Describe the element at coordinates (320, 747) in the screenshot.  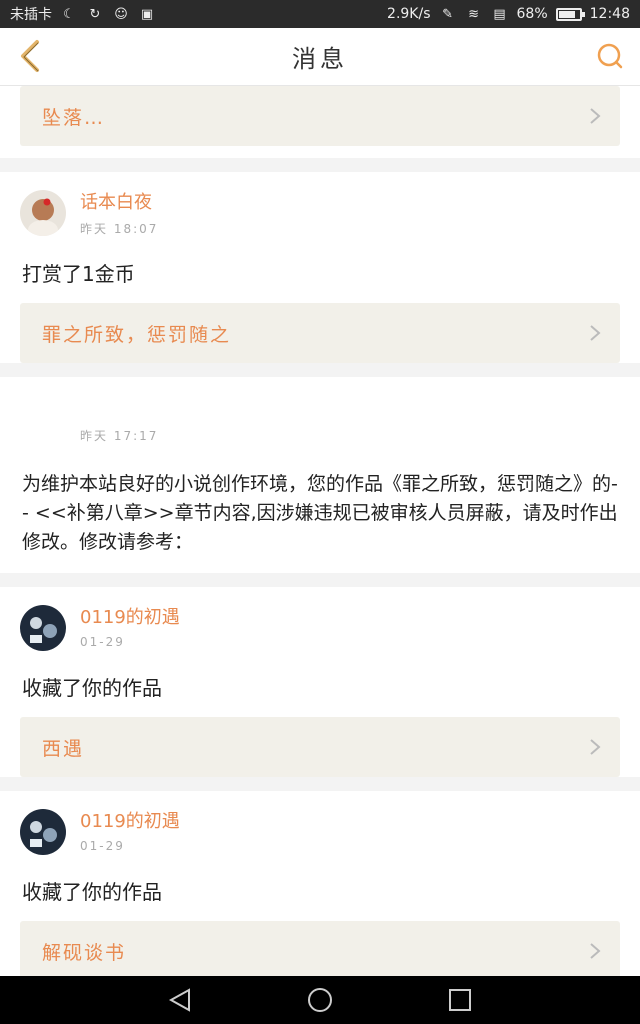
I see `work-link: 西遇` at that location.